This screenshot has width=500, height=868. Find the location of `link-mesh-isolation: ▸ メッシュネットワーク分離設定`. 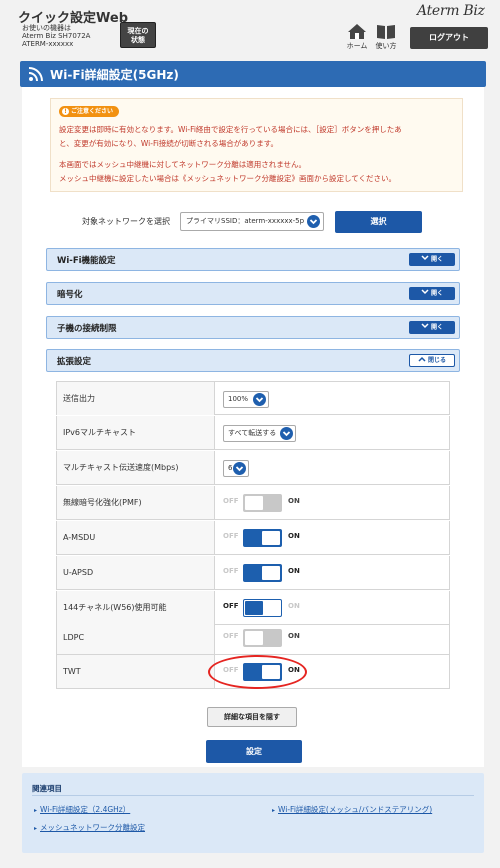

link-mesh-isolation: ▸ メッシュネットワーク分離設定 is located at coordinates (89, 827).